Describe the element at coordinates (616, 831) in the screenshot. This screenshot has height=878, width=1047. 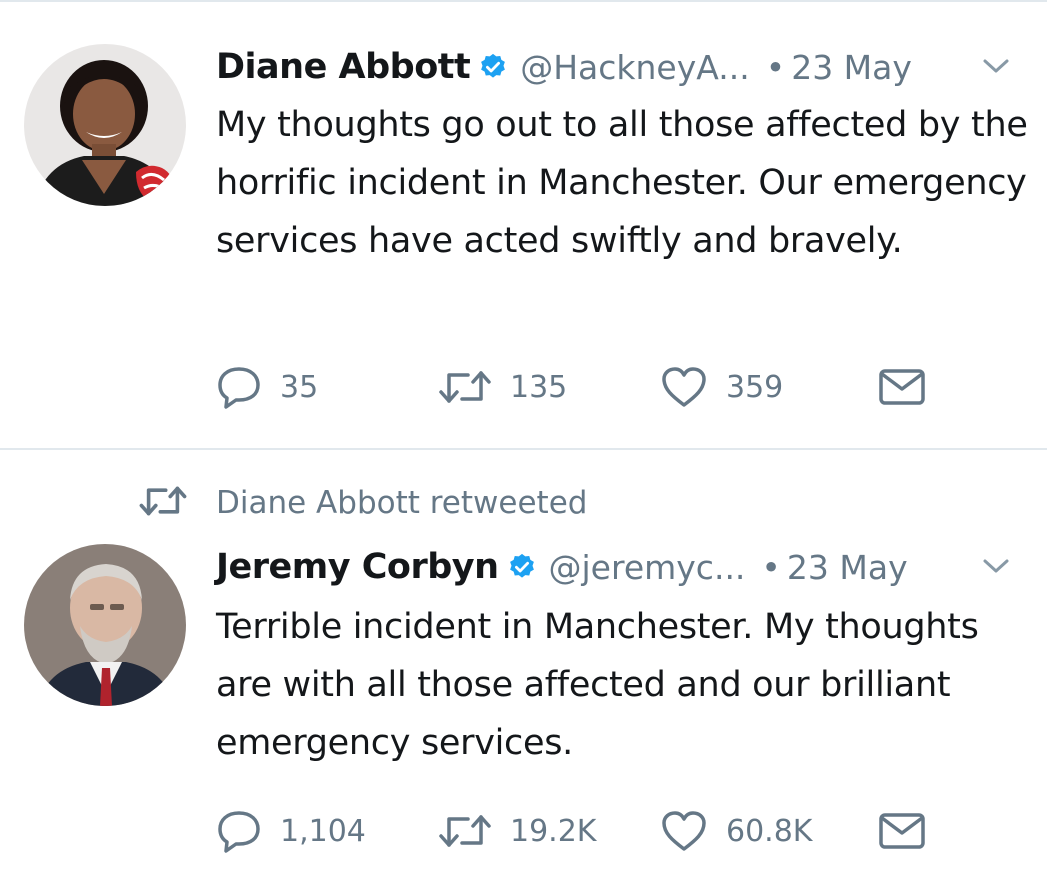
I see `tweet-actions: 1,104 19.2K 60.8K` at that location.